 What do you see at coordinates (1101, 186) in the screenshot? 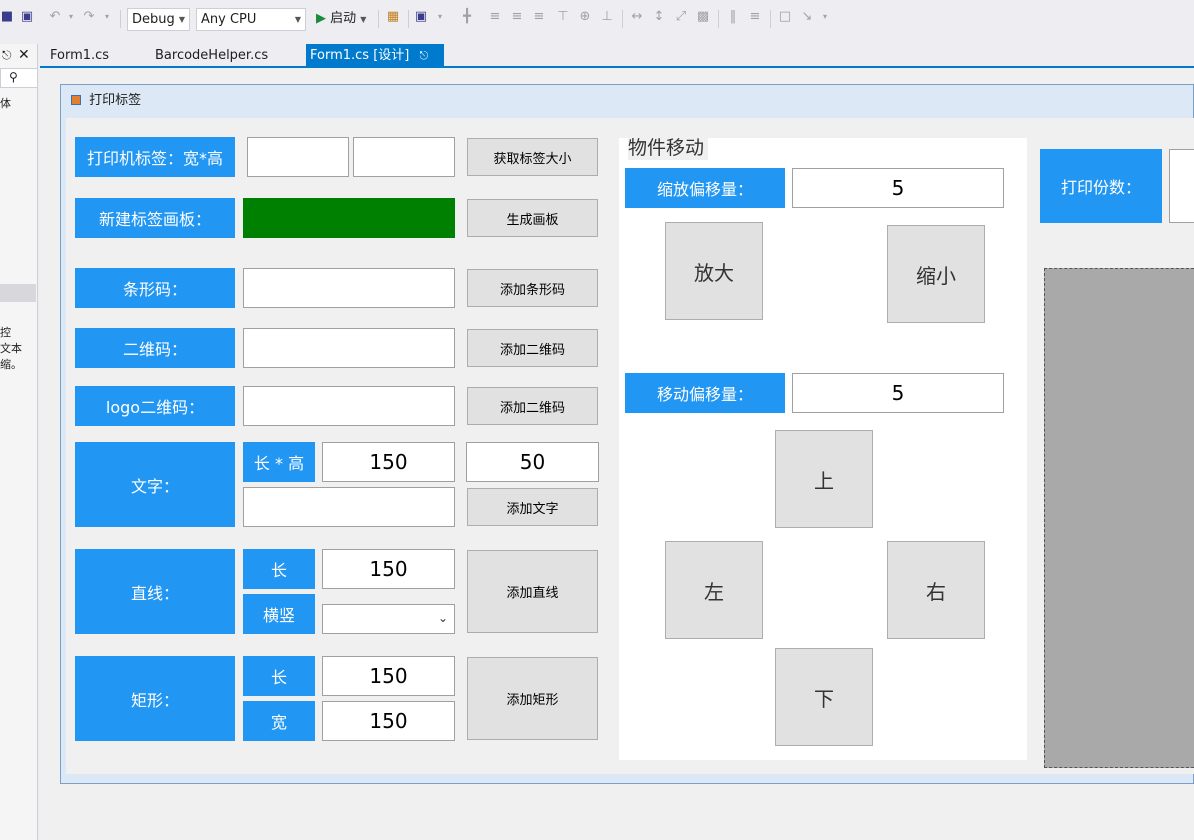
I see `copies-label: 打印份数：` at bounding box center [1101, 186].